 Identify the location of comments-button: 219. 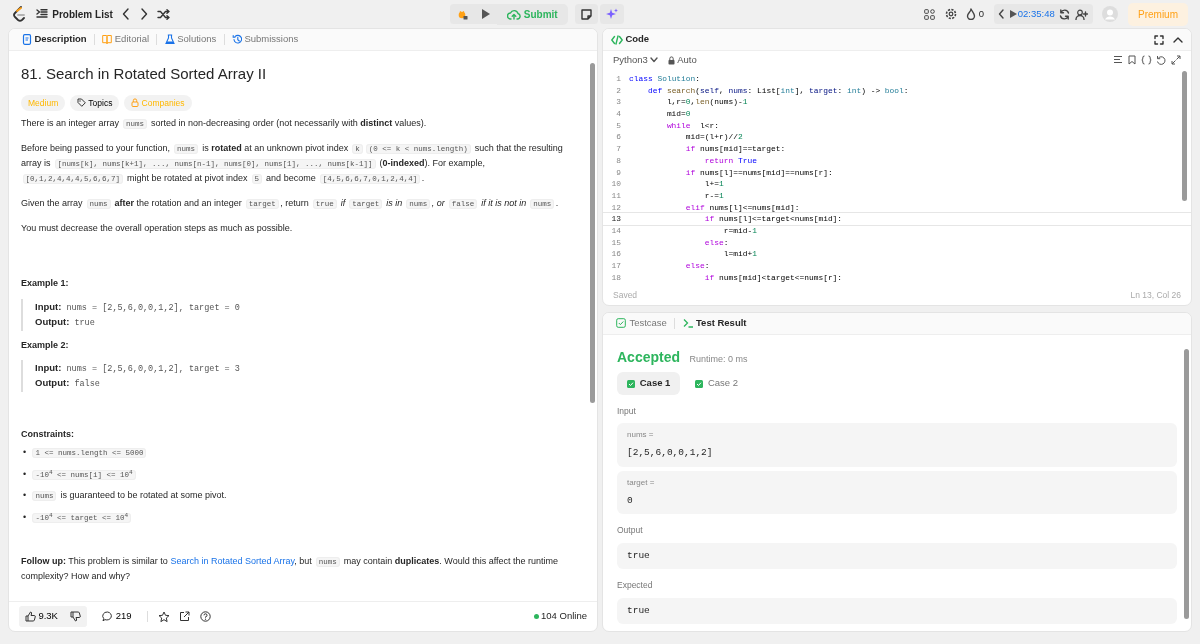
(117, 616).